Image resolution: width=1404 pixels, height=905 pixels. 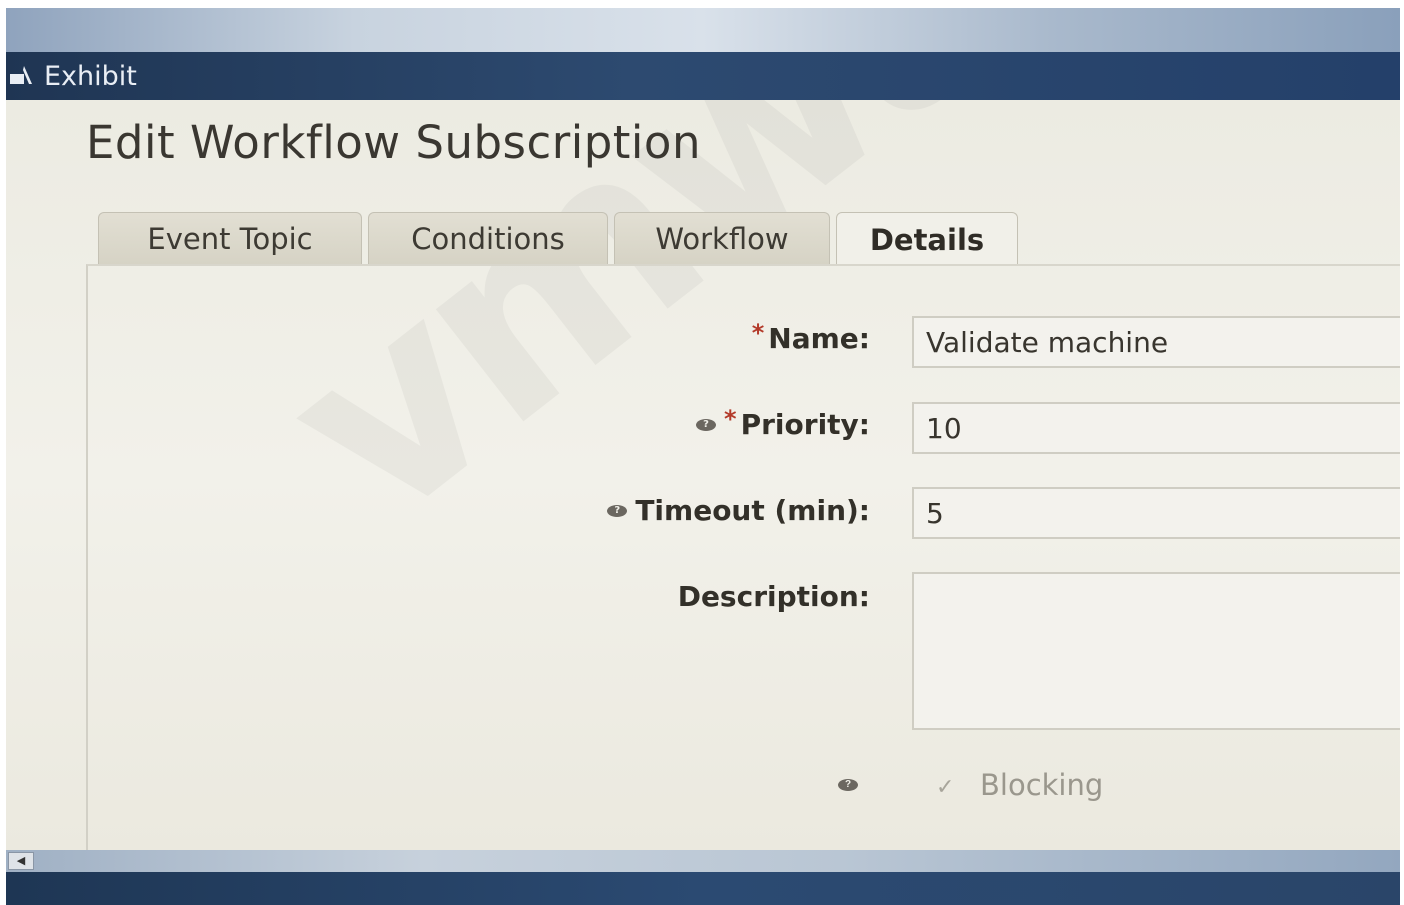 What do you see at coordinates (752, 510) in the screenshot?
I see `timeout-label: Timeout (min):` at bounding box center [752, 510].